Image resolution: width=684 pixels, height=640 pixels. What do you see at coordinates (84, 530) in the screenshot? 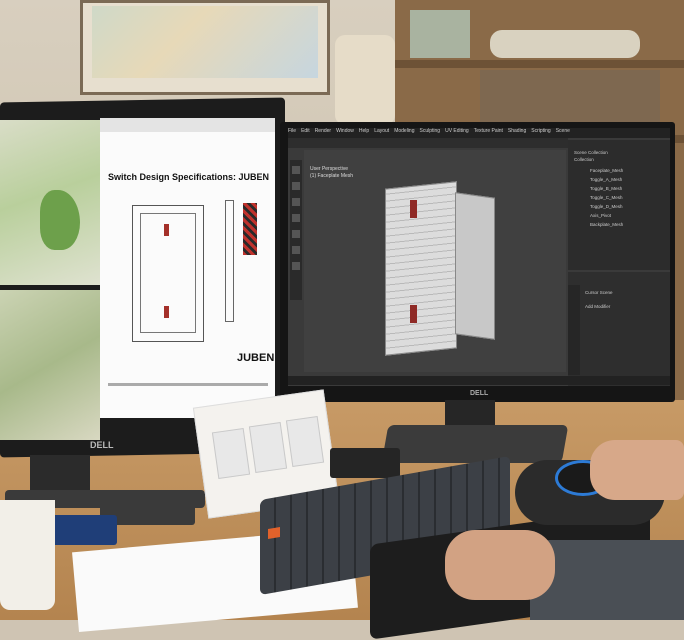
I see `external-drive` at bounding box center [84, 530].